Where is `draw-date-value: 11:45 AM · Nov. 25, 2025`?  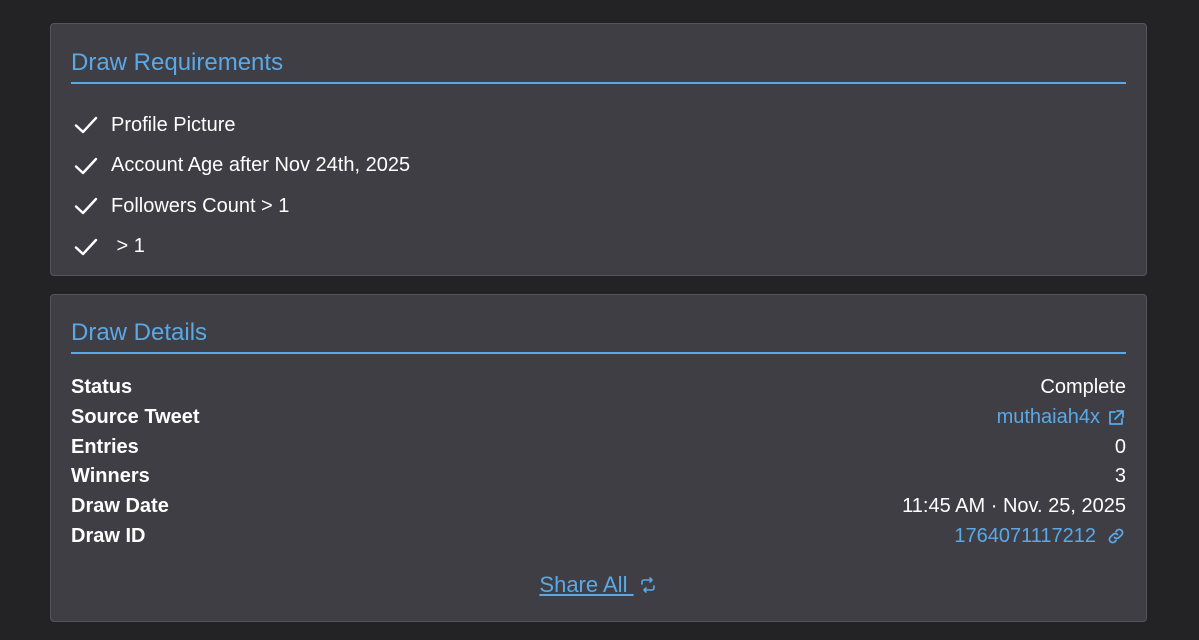
draw-date-value: 11:45 AM · Nov. 25, 2025 is located at coordinates (1014, 506).